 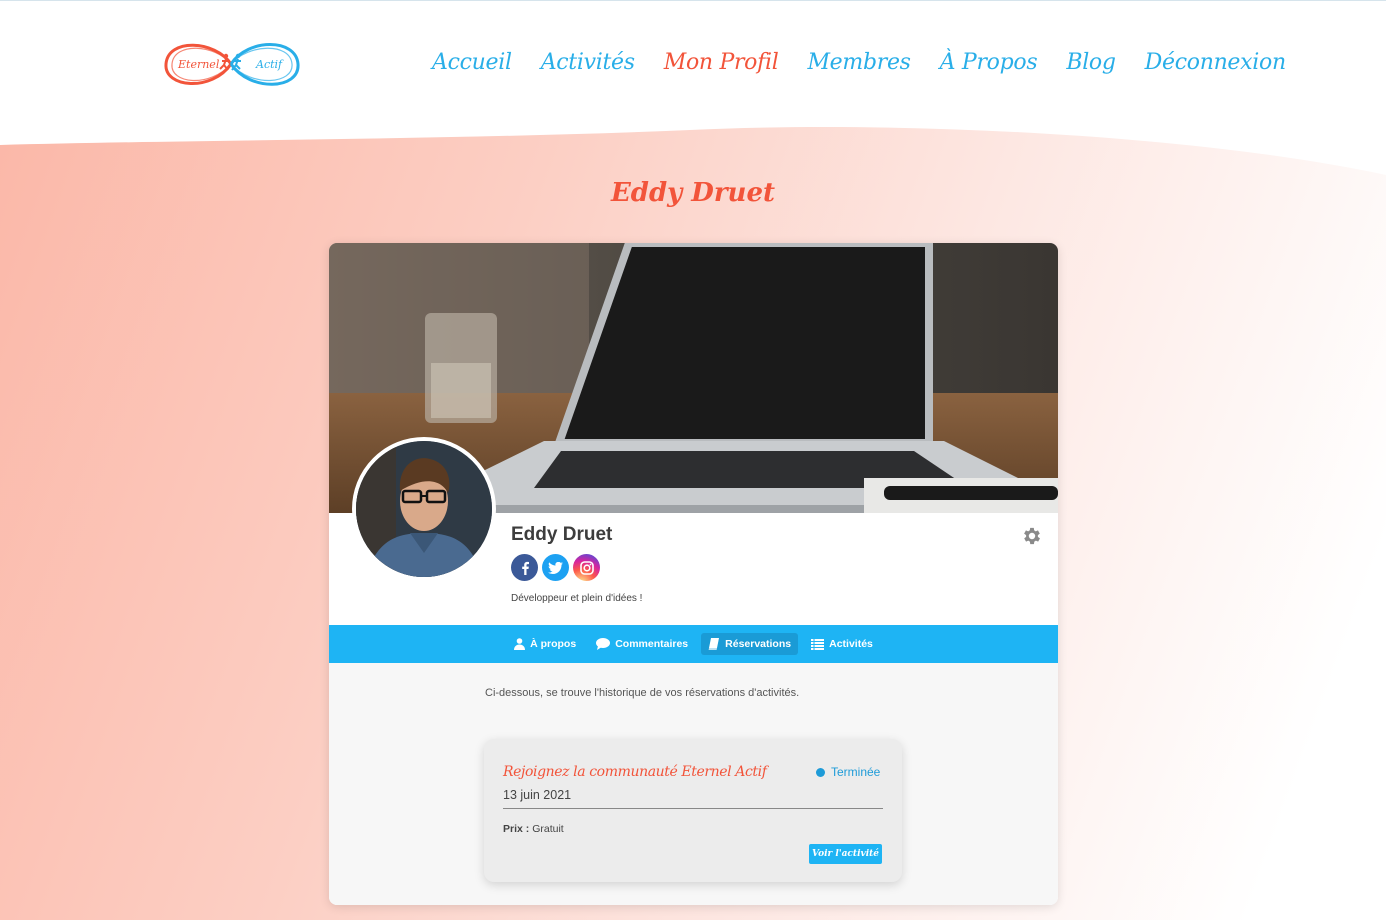 I want to click on status-label: Terminée, so click(x=856, y=772).